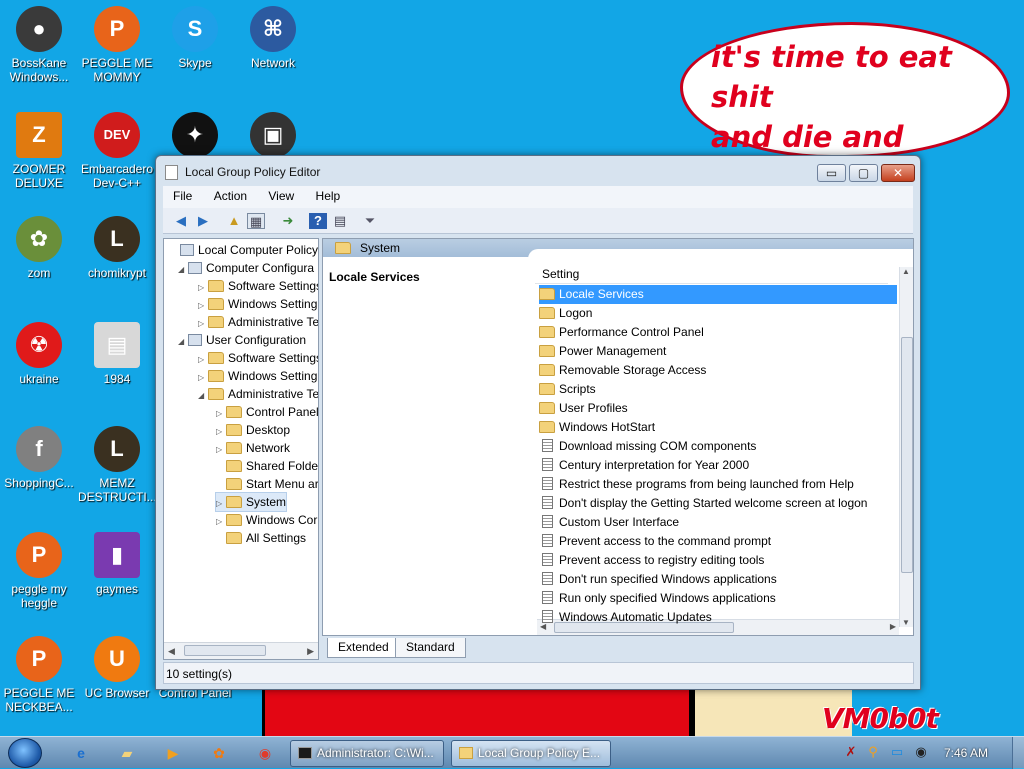 The image size is (1024, 769). What do you see at coordinates (39, 571) in the screenshot?
I see `desktop-icon: Ppeggle my heggle` at bounding box center [39, 571].